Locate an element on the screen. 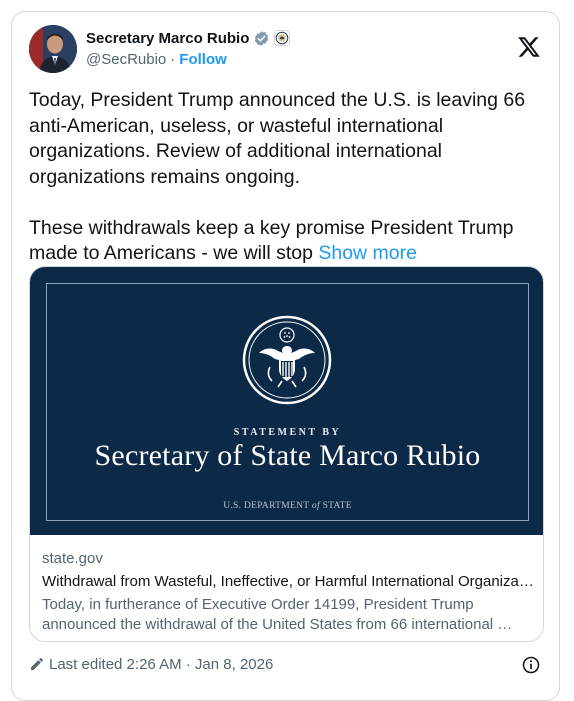 The height and width of the screenshot is (701, 574). link-domain: state.gov is located at coordinates (72, 558).